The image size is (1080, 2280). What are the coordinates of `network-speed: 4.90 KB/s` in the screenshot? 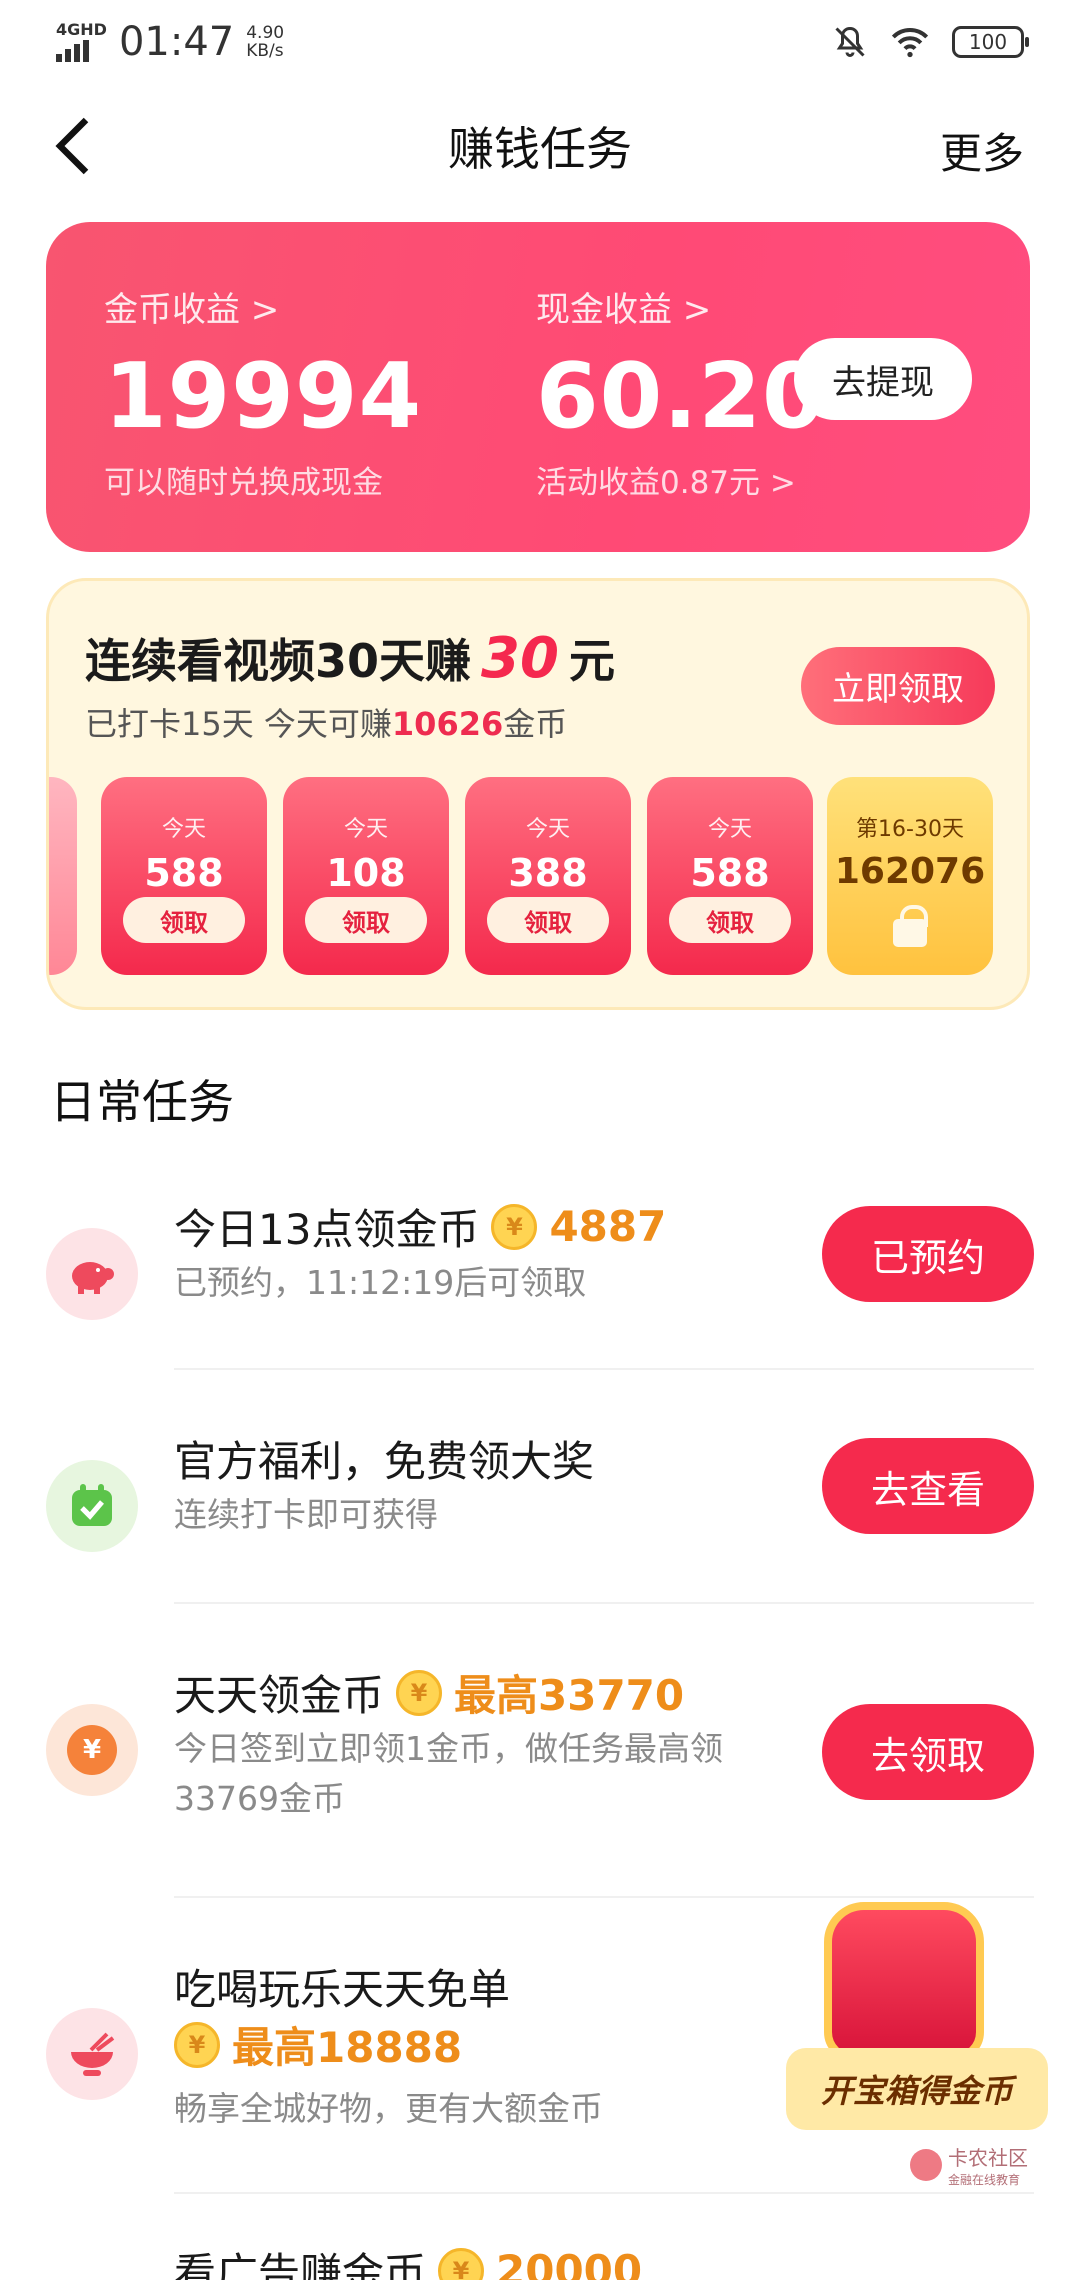 It's located at (265, 42).